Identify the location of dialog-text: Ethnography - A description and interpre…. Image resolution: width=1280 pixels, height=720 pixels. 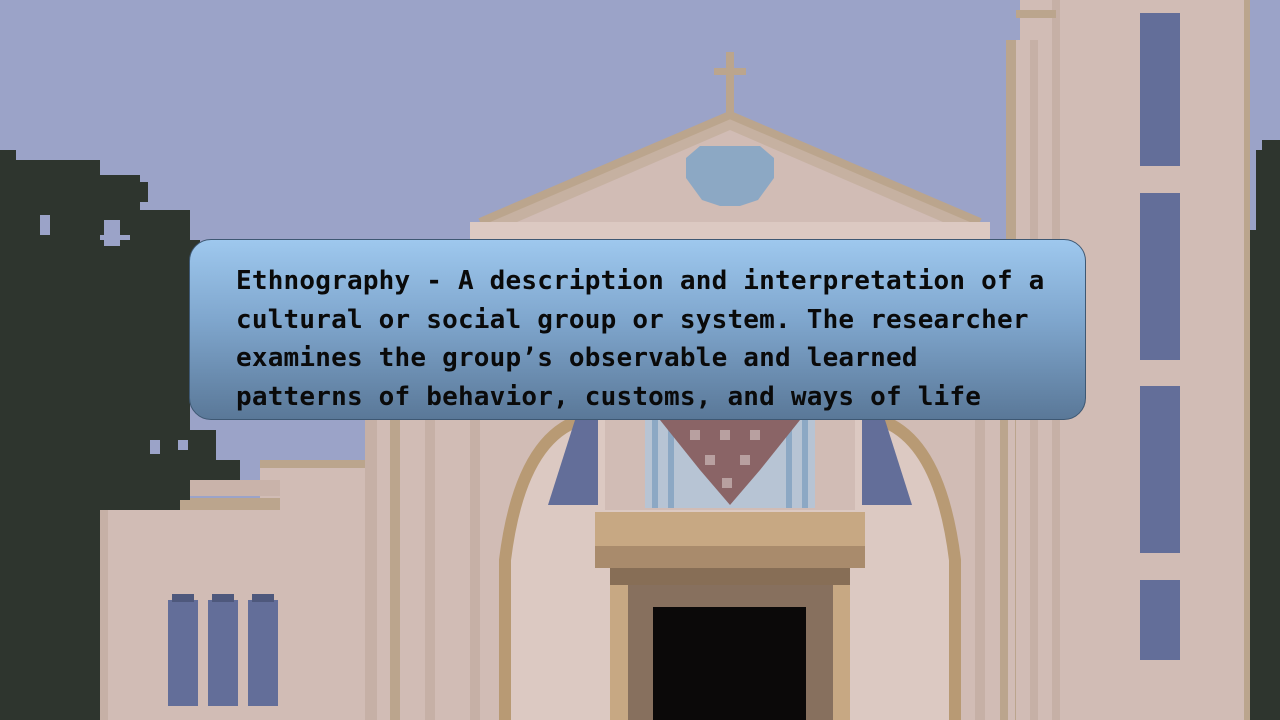
(640, 339).